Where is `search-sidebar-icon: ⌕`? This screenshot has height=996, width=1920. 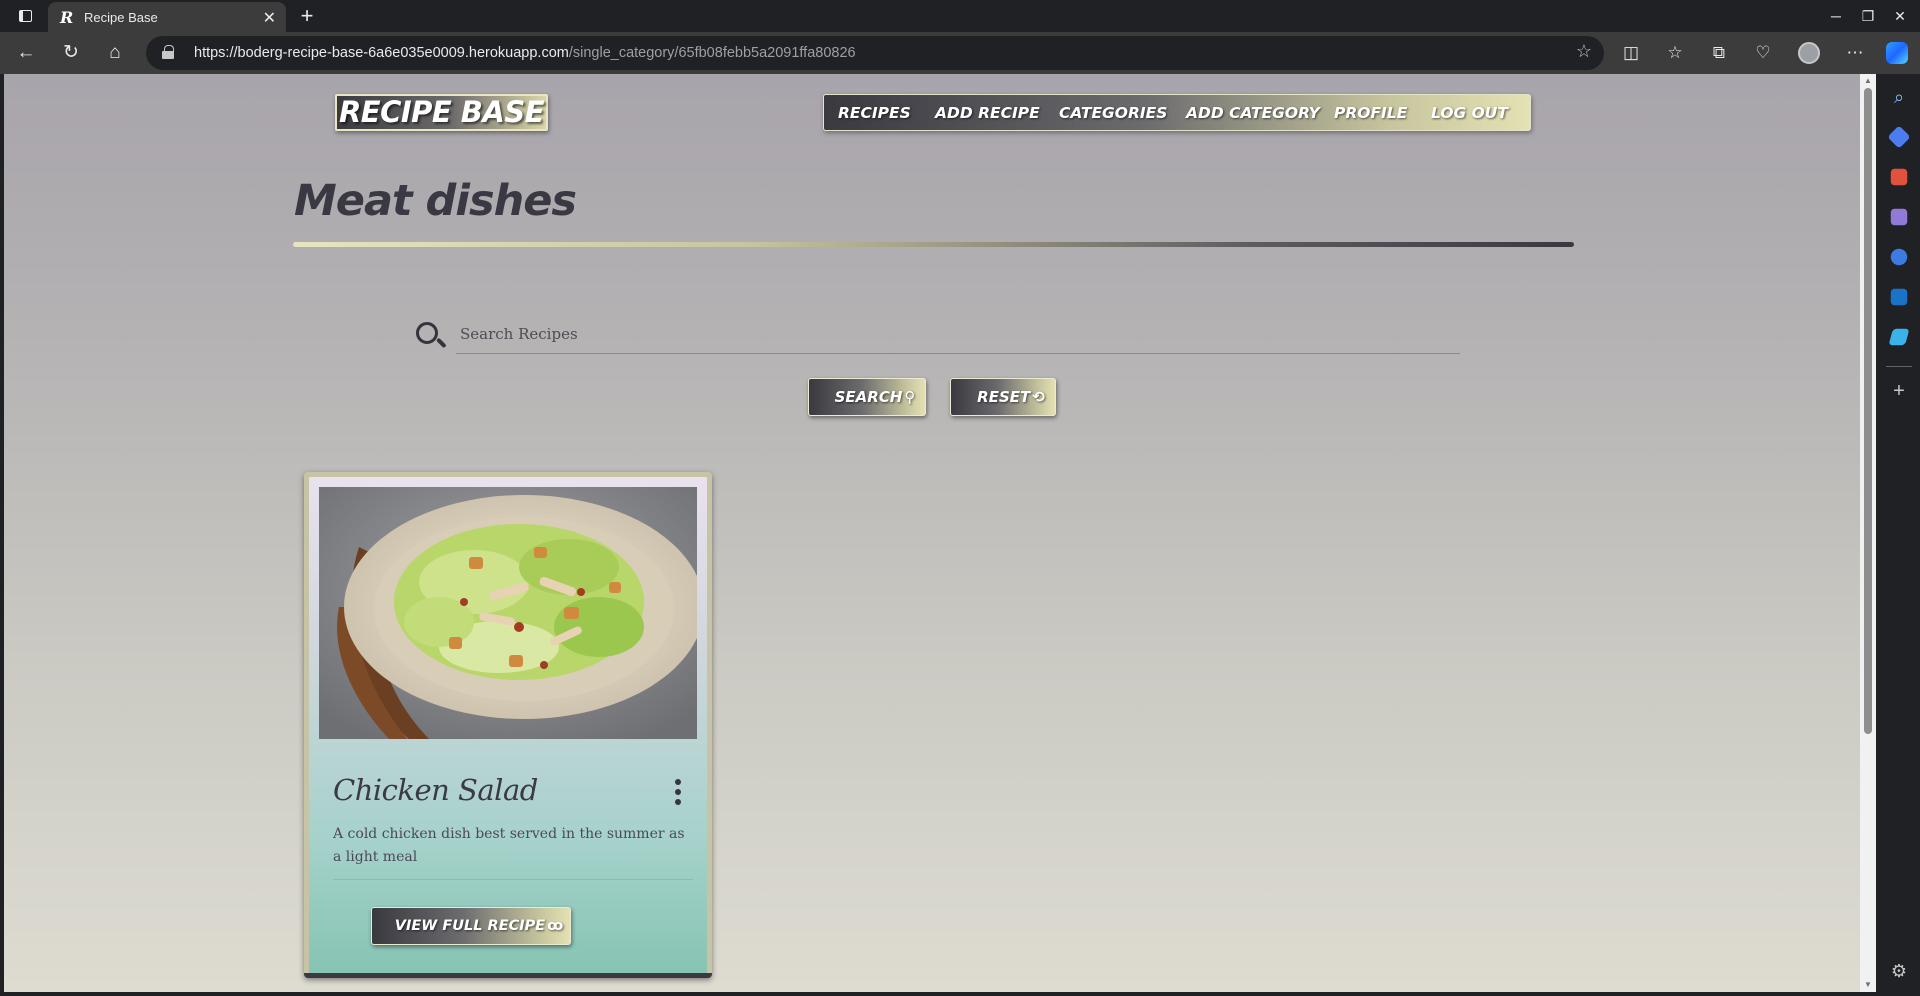
search-sidebar-icon: ⌕ is located at coordinates (1899, 97).